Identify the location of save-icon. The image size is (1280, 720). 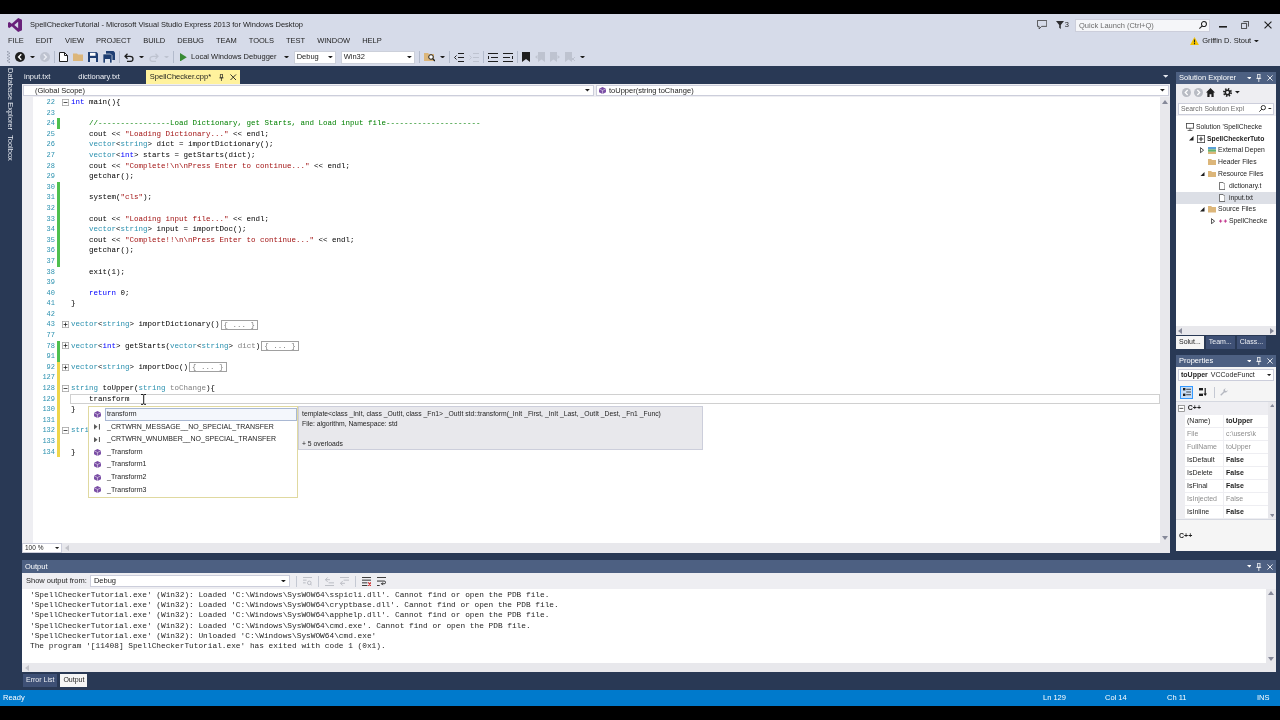
(93, 57).